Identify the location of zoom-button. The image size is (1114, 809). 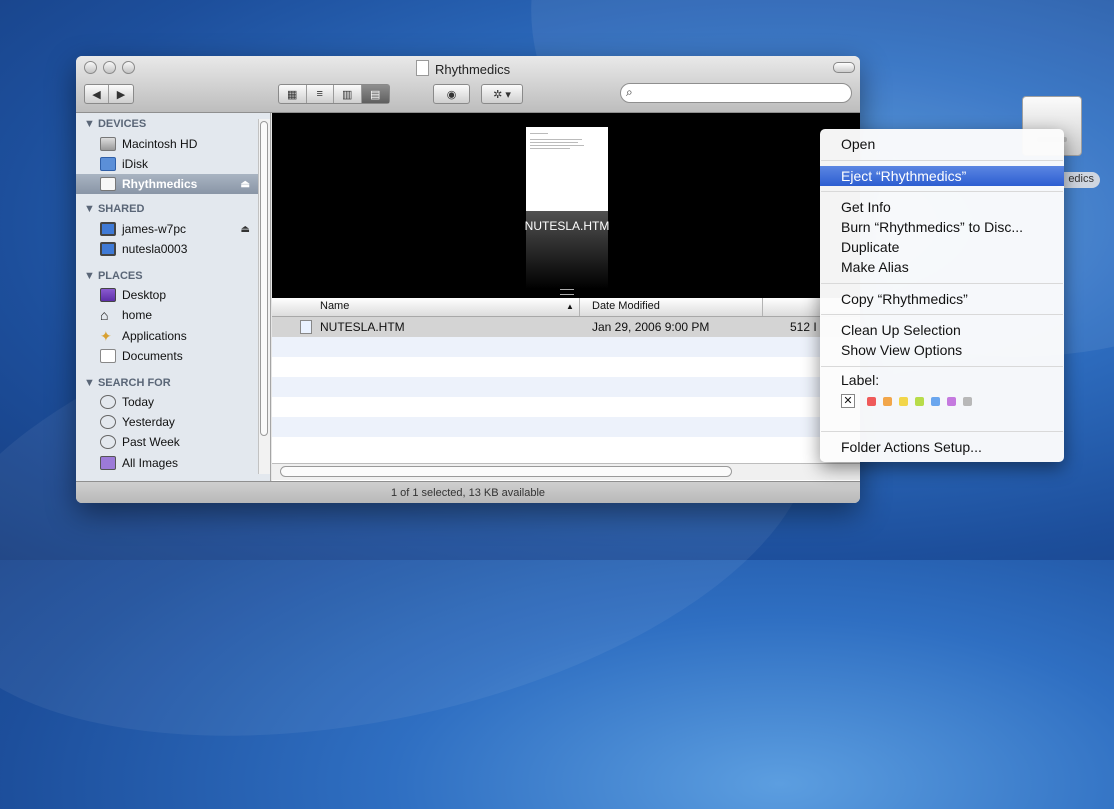
(128, 67).